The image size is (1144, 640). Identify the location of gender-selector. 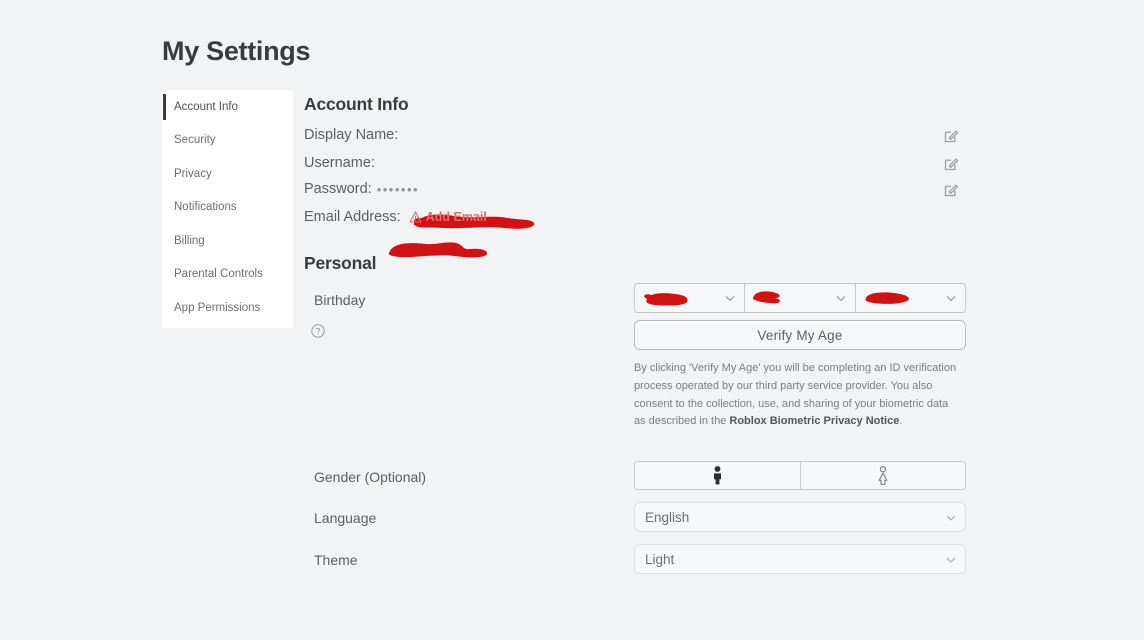
(800, 475).